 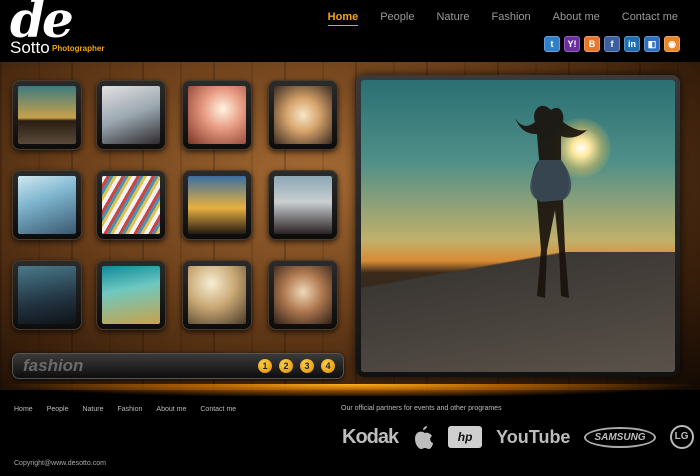 What do you see at coordinates (23, 409) in the screenshot?
I see `footer-nav-home: Home` at bounding box center [23, 409].